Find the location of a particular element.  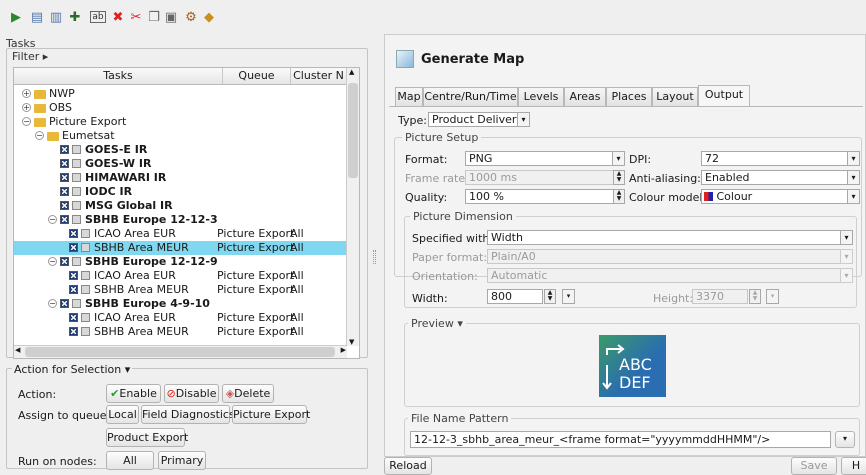

tab-output: Output is located at coordinates (724, 95).